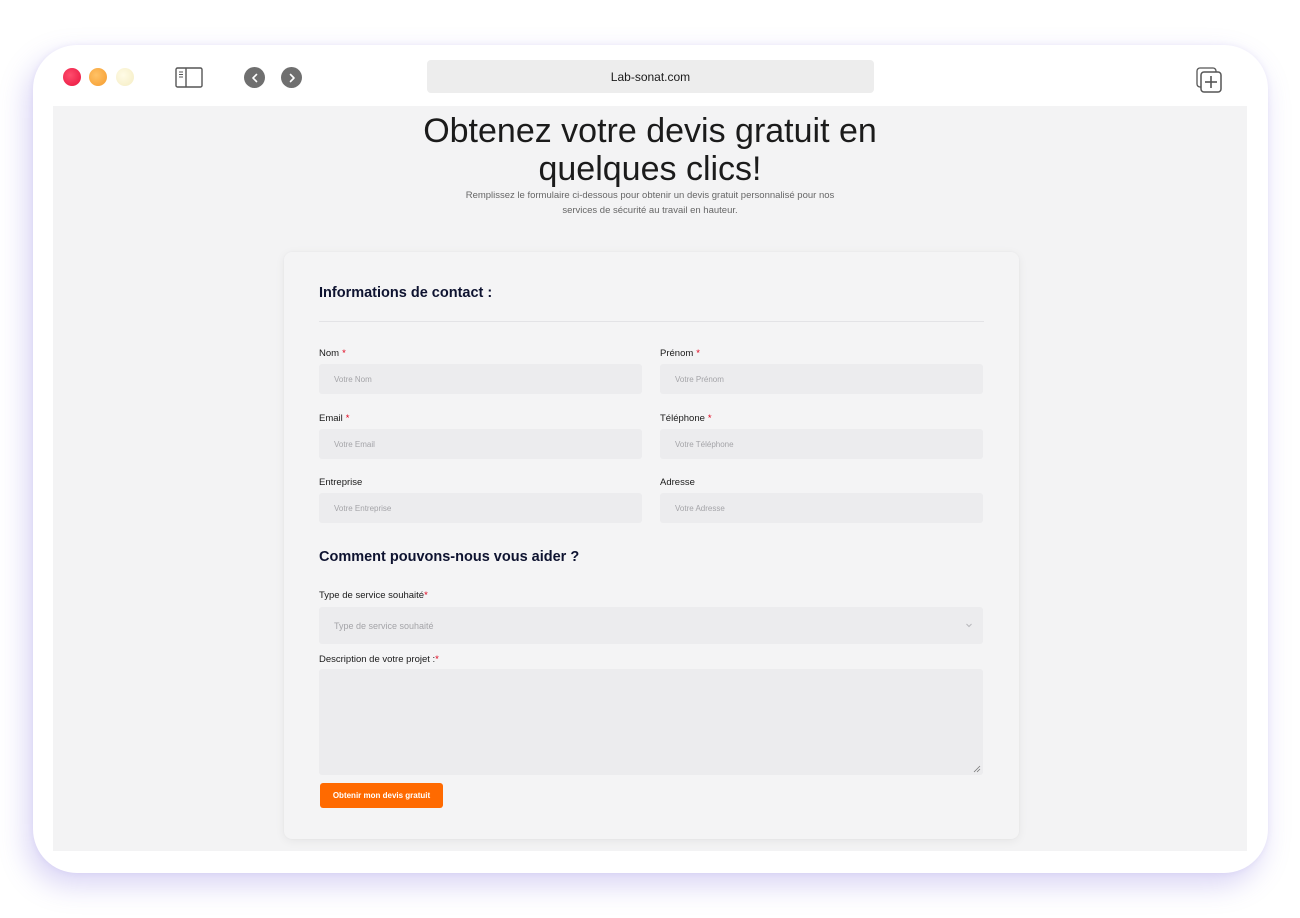  I want to click on email-placeholder: Votre Email, so click(354, 444).